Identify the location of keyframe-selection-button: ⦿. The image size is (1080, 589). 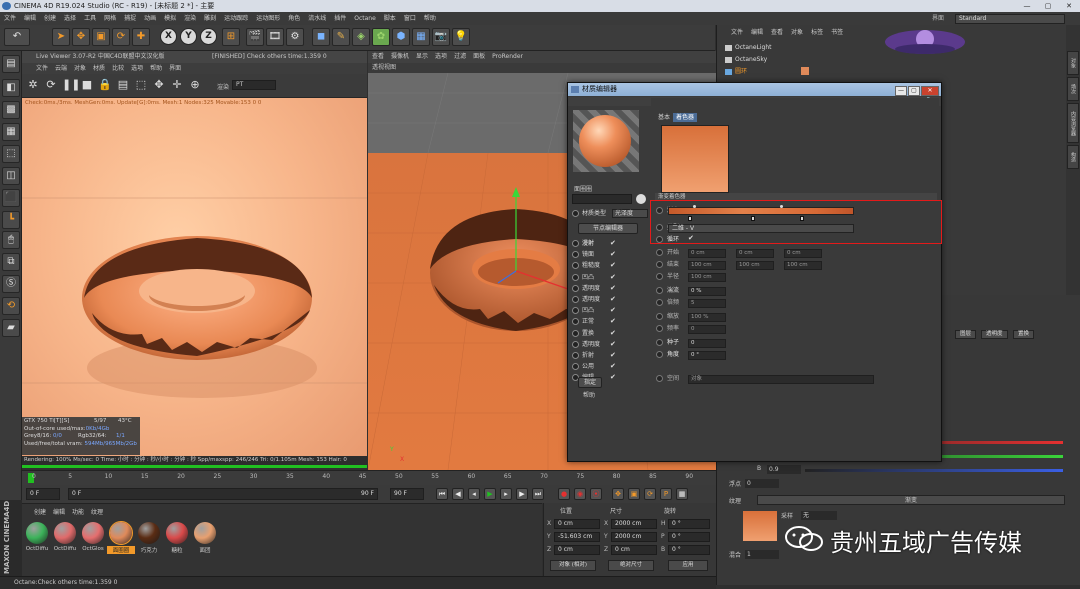
(596, 494).